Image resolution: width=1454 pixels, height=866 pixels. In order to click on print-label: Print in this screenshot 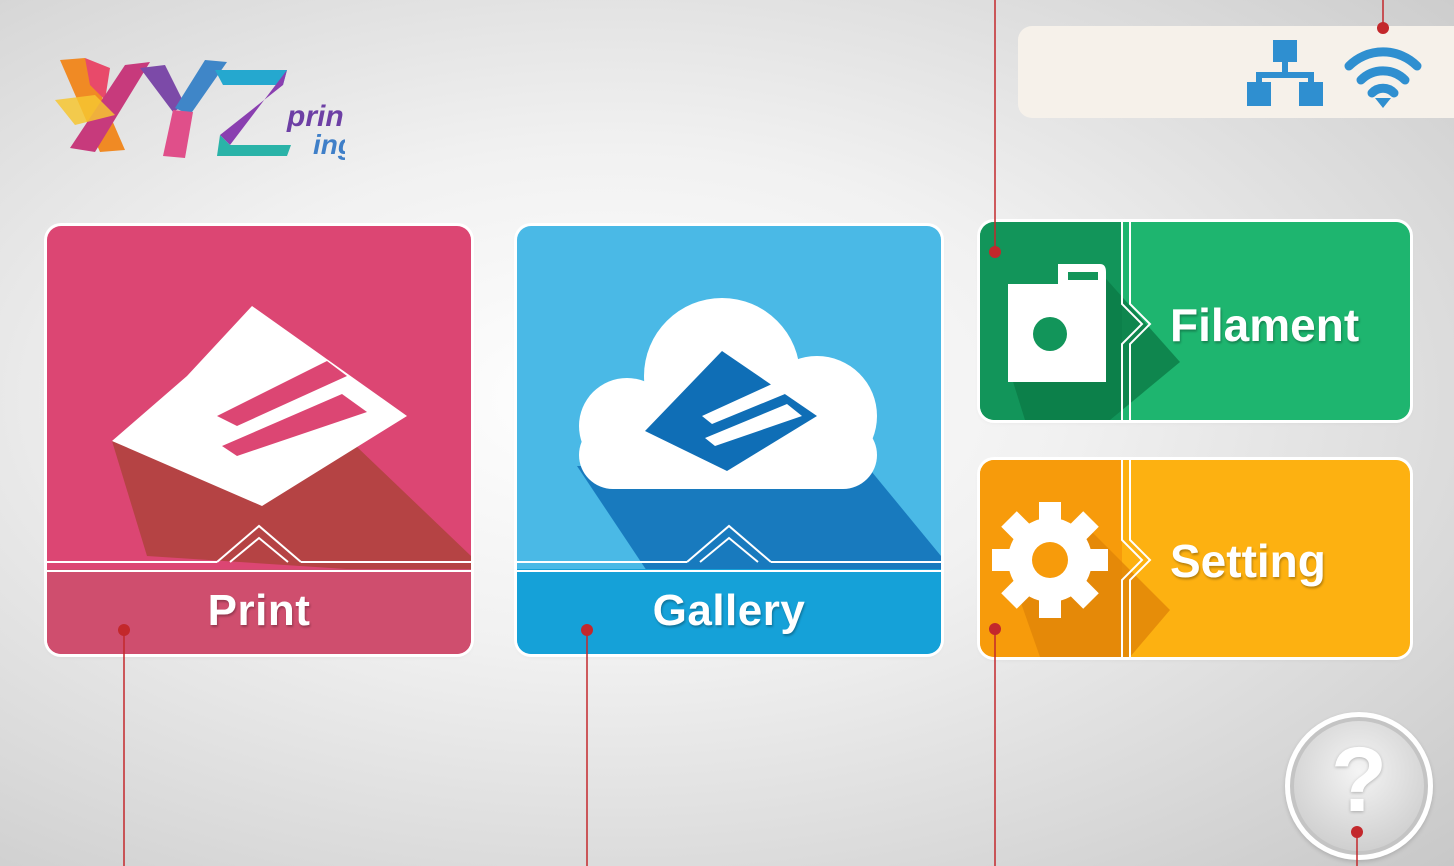, I will do `click(259, 610)`.